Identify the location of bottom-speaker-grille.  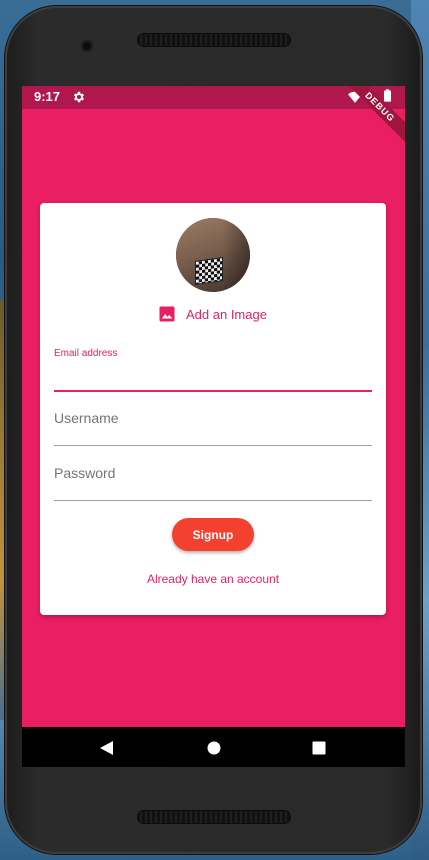
(214, 817).